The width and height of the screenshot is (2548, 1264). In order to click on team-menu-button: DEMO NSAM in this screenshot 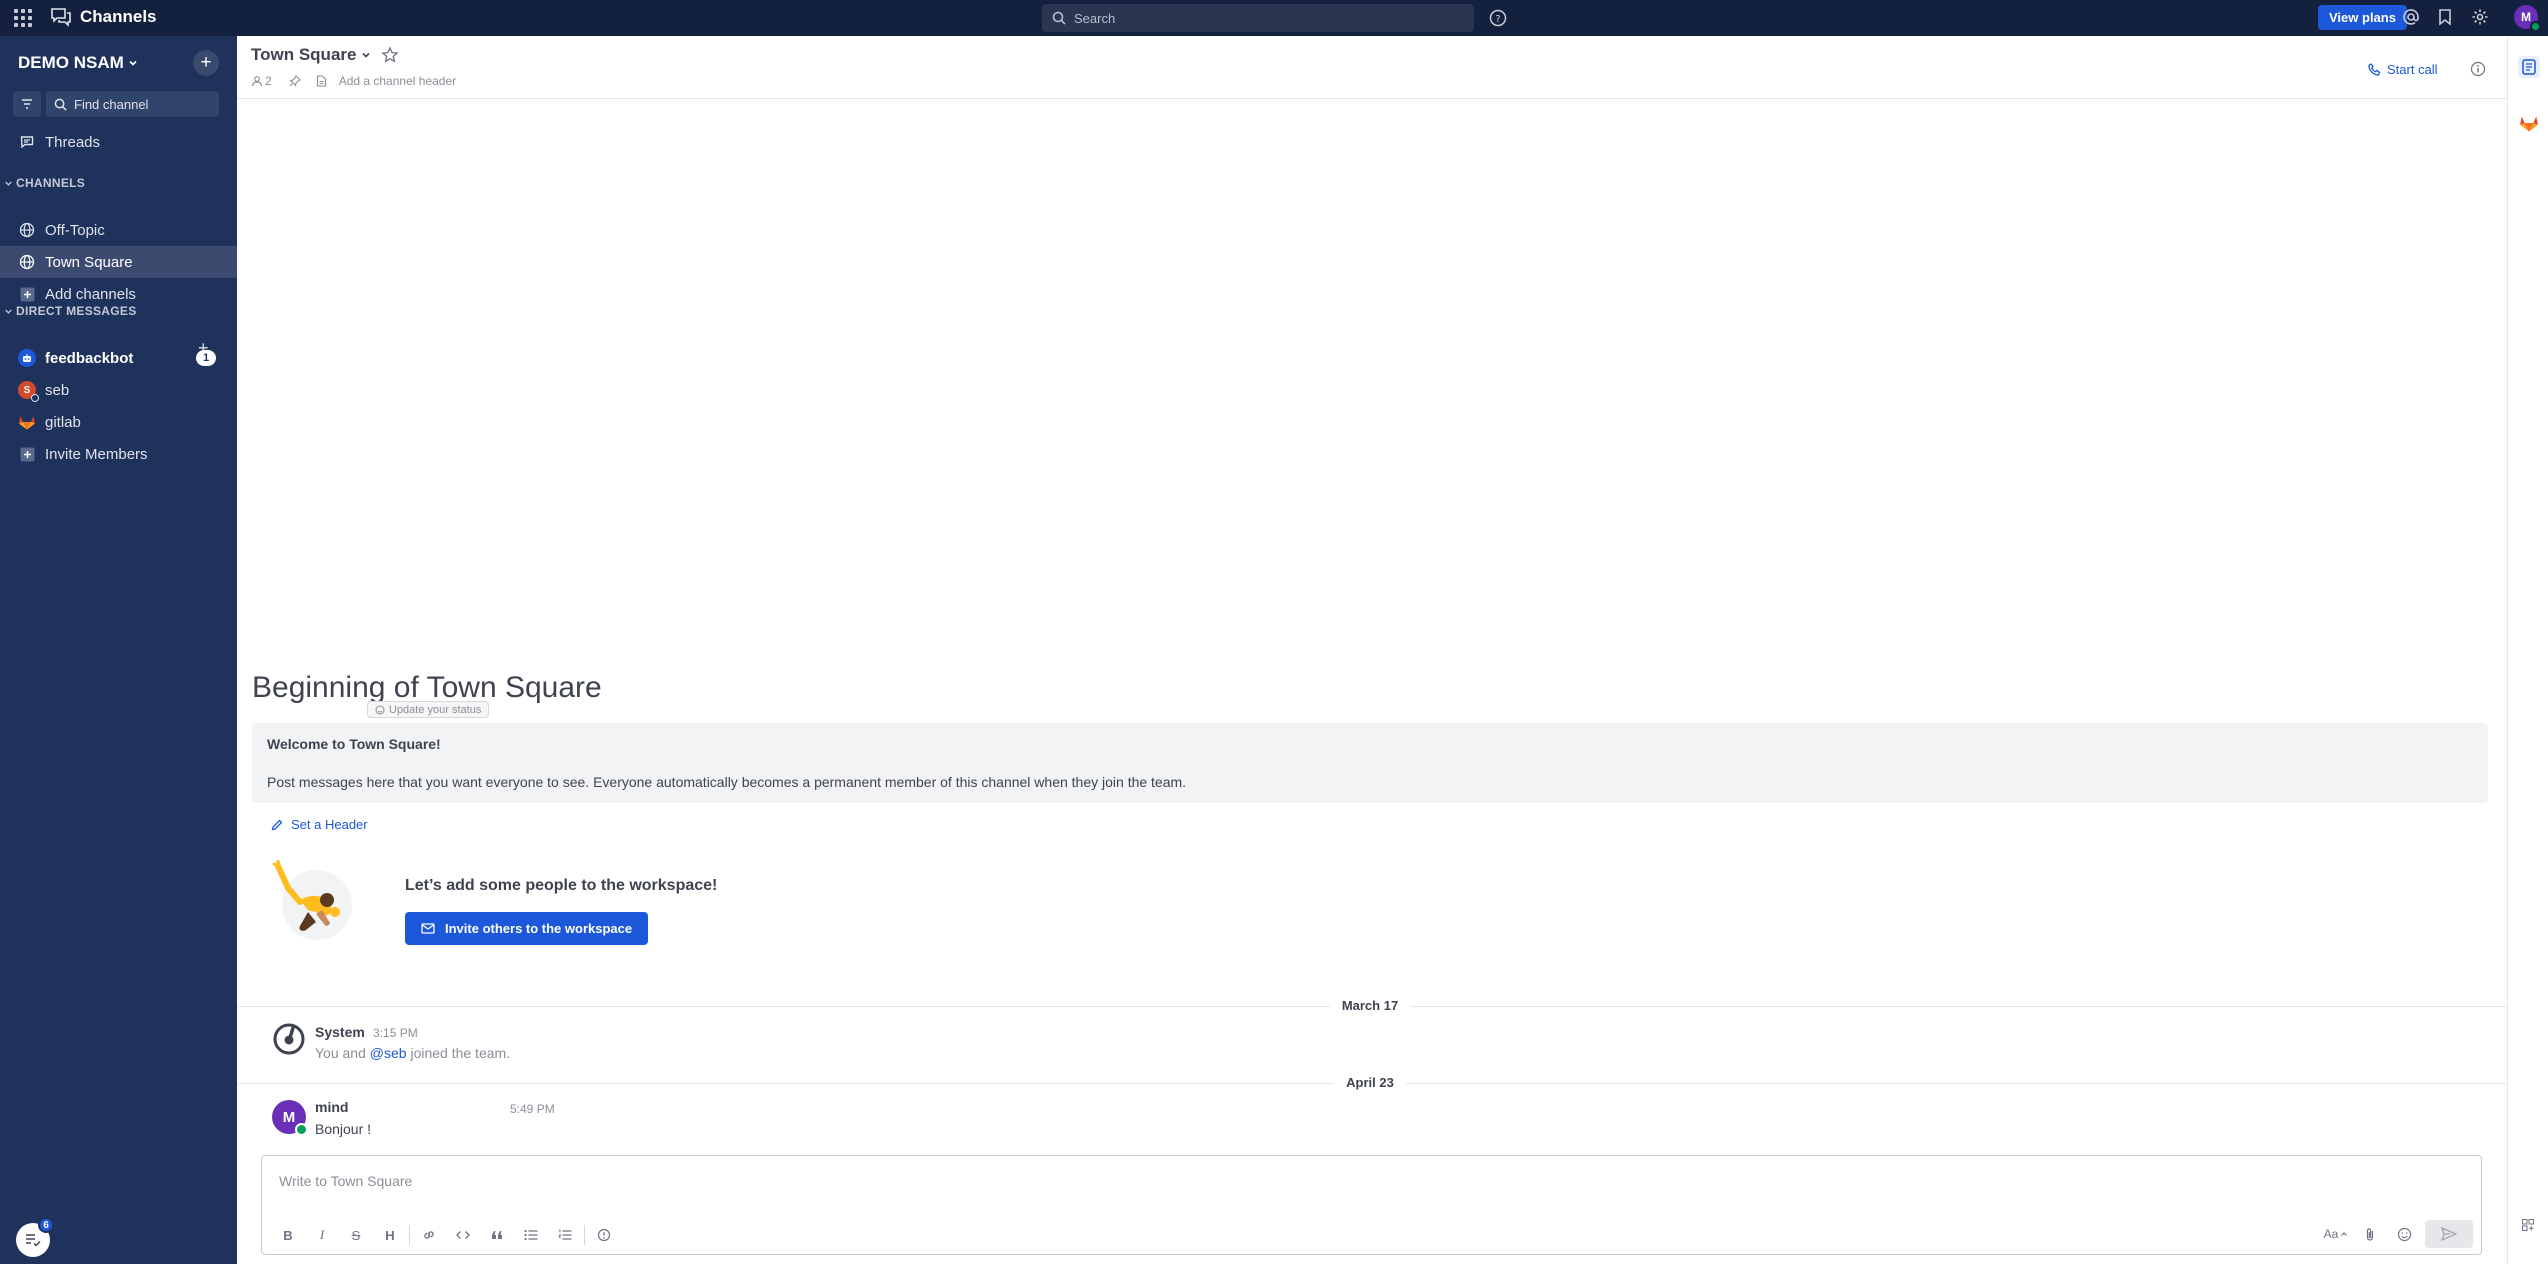, I will do `click(78, 63)`.